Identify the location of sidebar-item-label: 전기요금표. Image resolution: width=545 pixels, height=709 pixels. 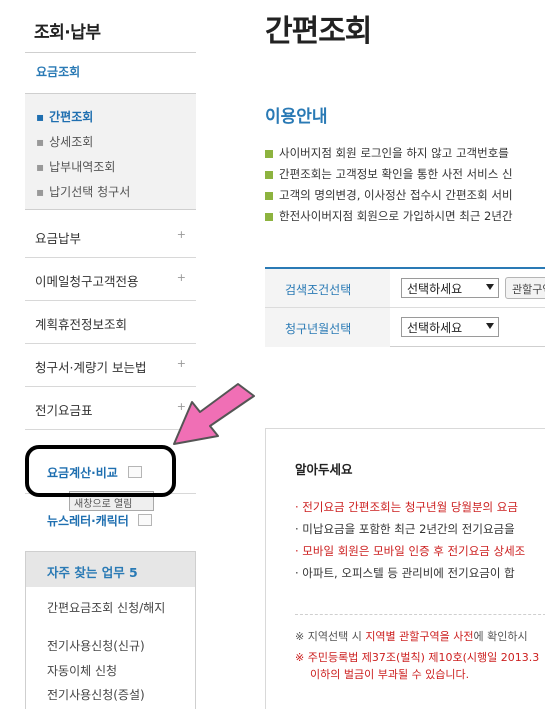
(64, 410).